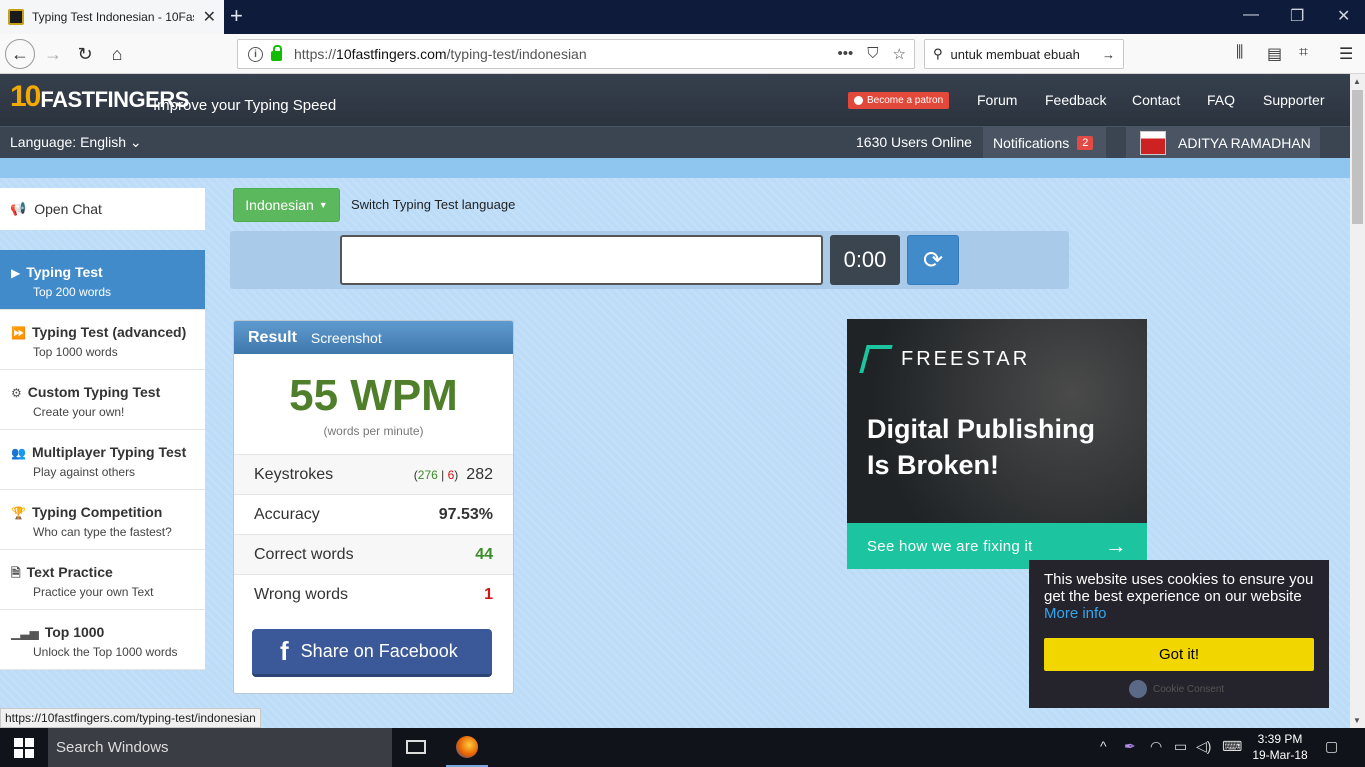 The width and height of the screenshot is (1365, 767). Describe the element at coordinates (479, 474) in the screenshot. I see `keystrokes-total: 282` at that location.